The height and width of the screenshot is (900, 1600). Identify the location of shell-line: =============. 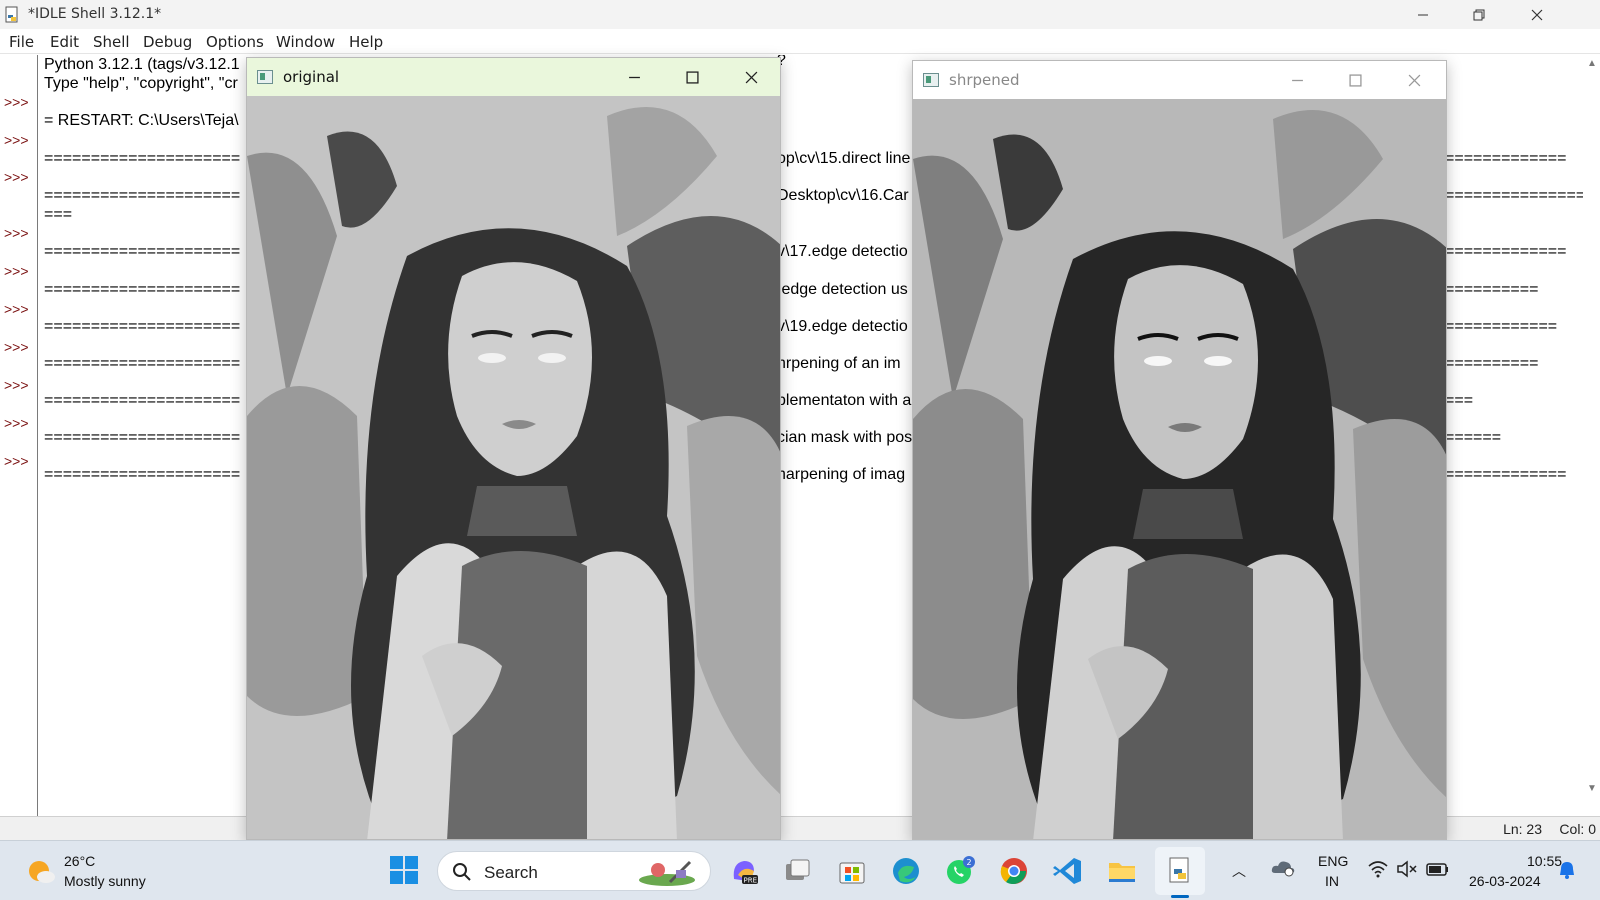
(1506, 474).